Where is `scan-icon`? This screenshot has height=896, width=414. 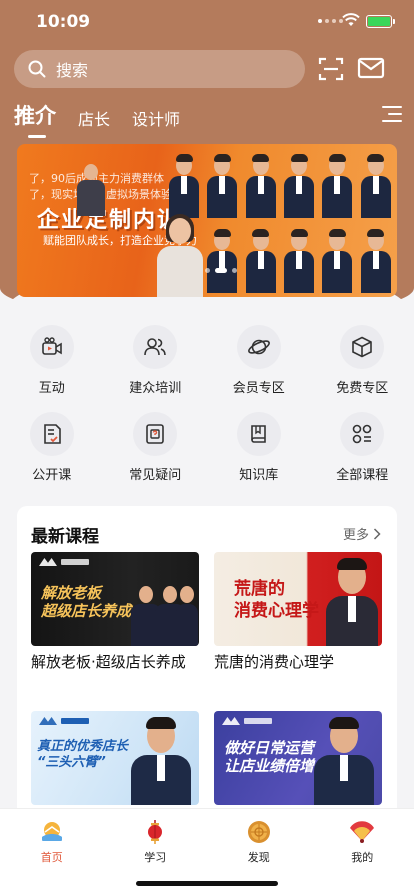
scan-icon is located at coordinates (331, 69).